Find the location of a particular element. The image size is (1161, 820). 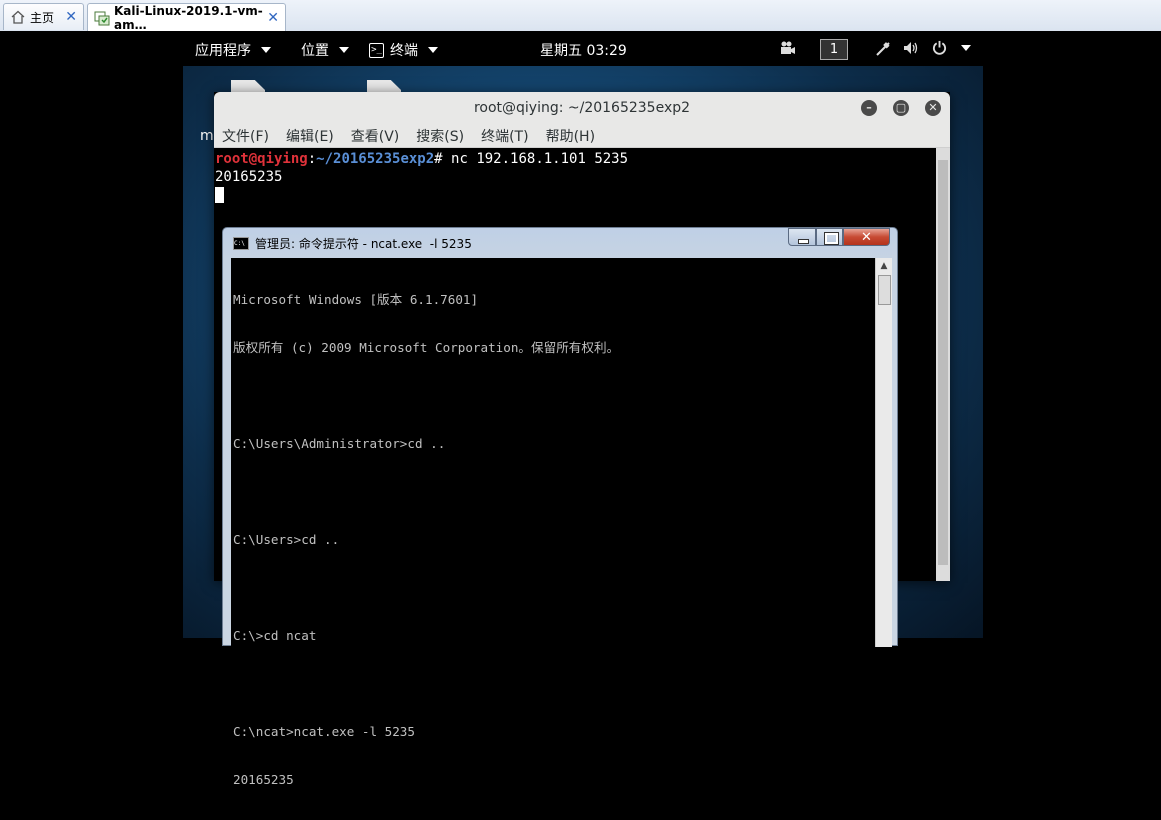

tab-home-label: 主页 is located at coordinates (42, 17).